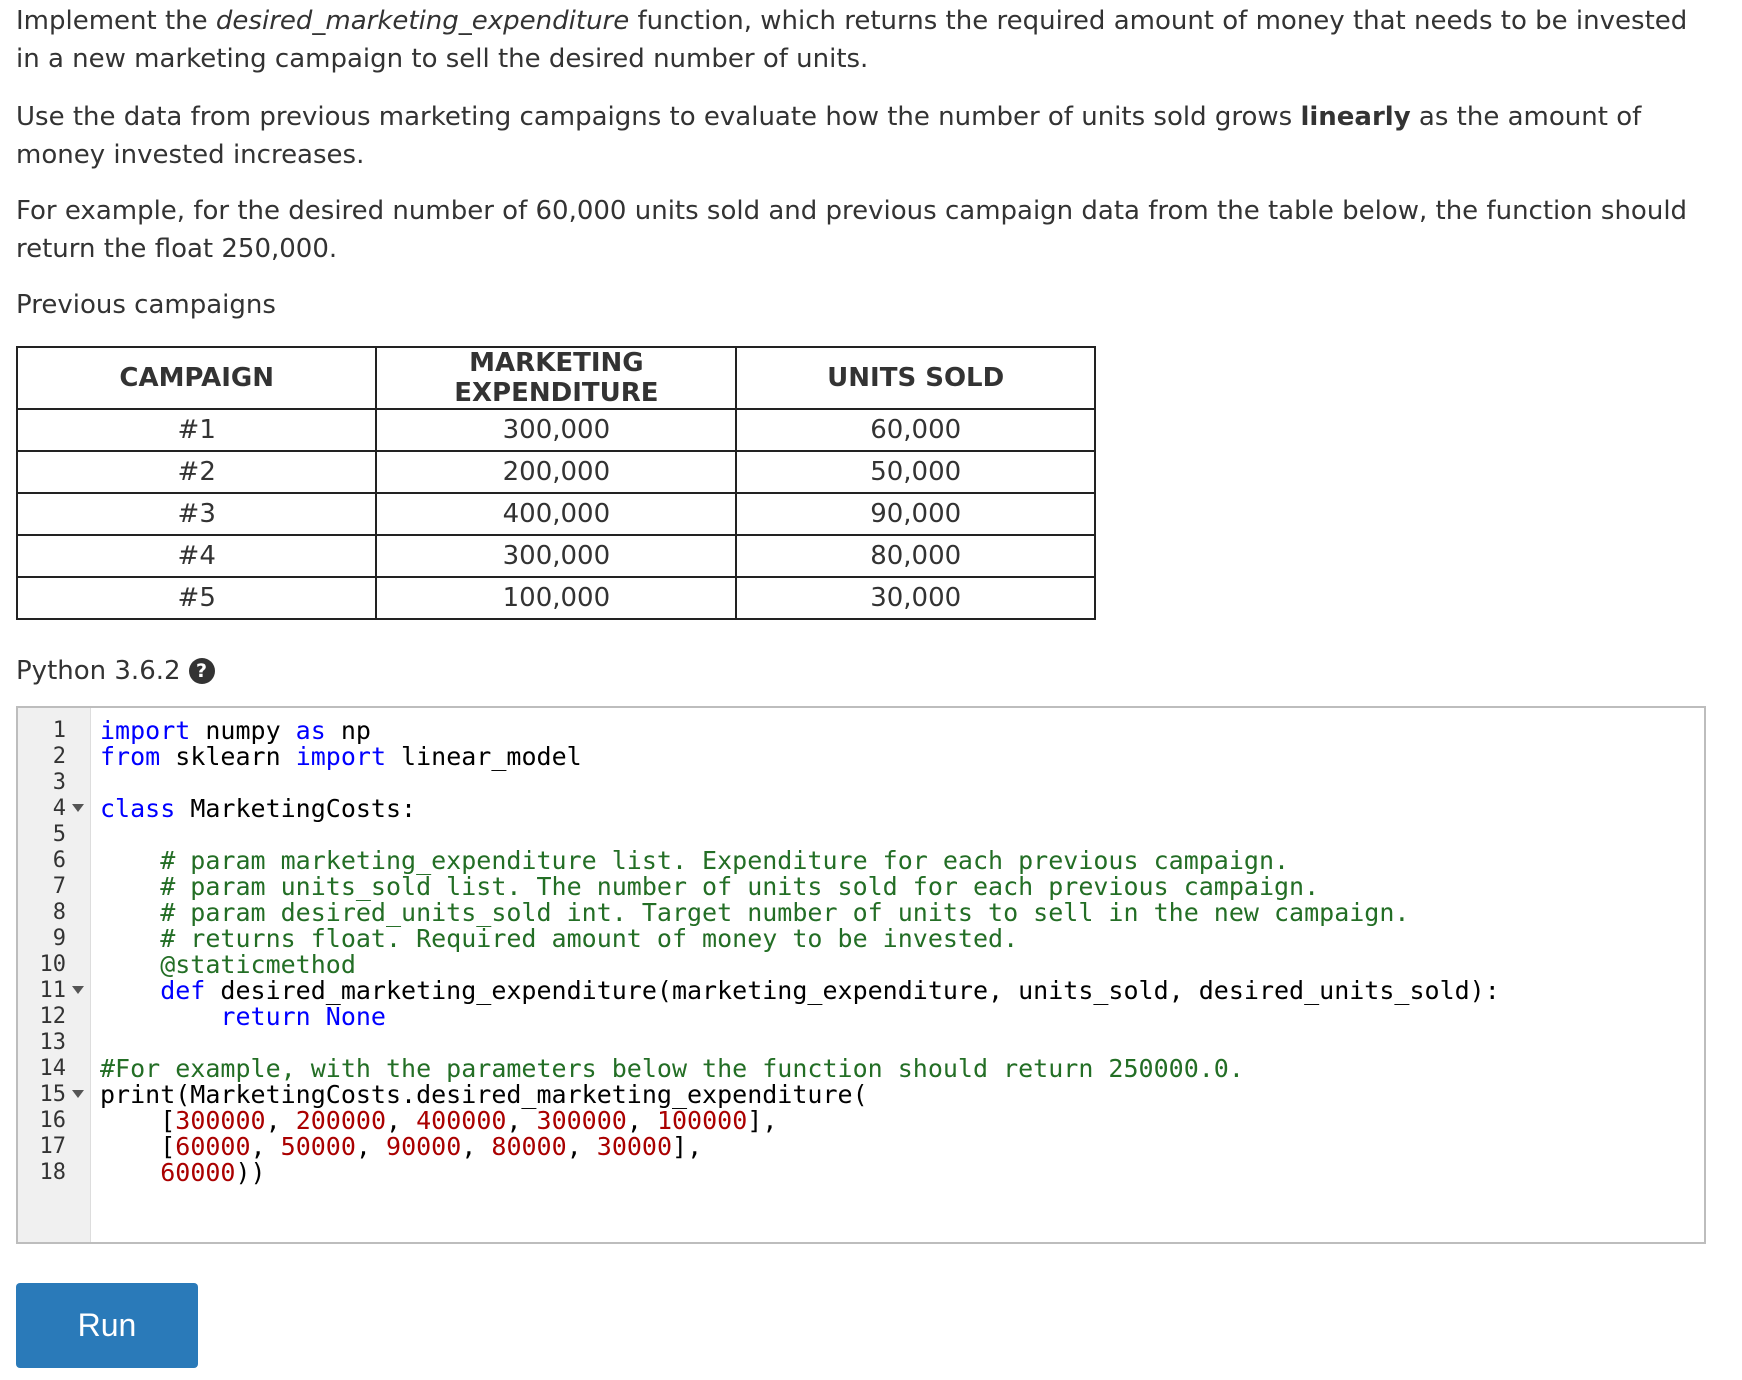  Describe the element at coordinates (59, 886) in the screenshot. I see `line-number: 7` at that location.